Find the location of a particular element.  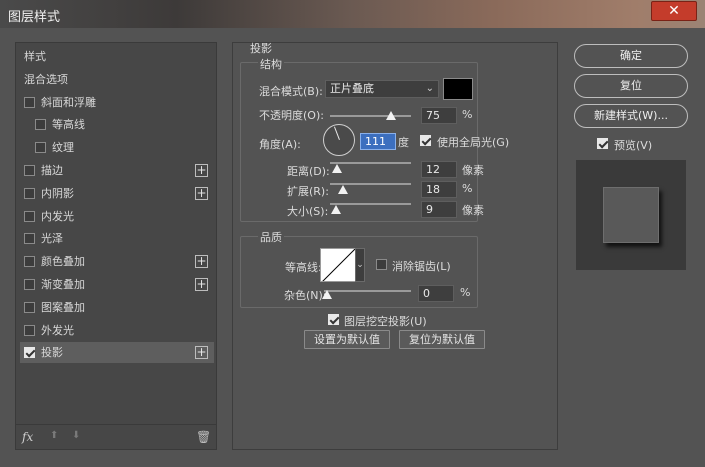

angle-dial is located at coordinates (339, 140).